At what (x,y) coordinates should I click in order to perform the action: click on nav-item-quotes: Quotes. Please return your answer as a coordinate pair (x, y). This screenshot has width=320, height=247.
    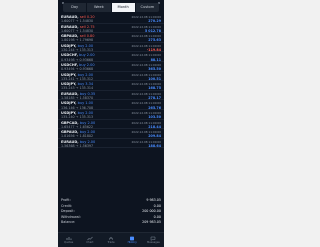
    Looking at the image, I should click on (68, 240).